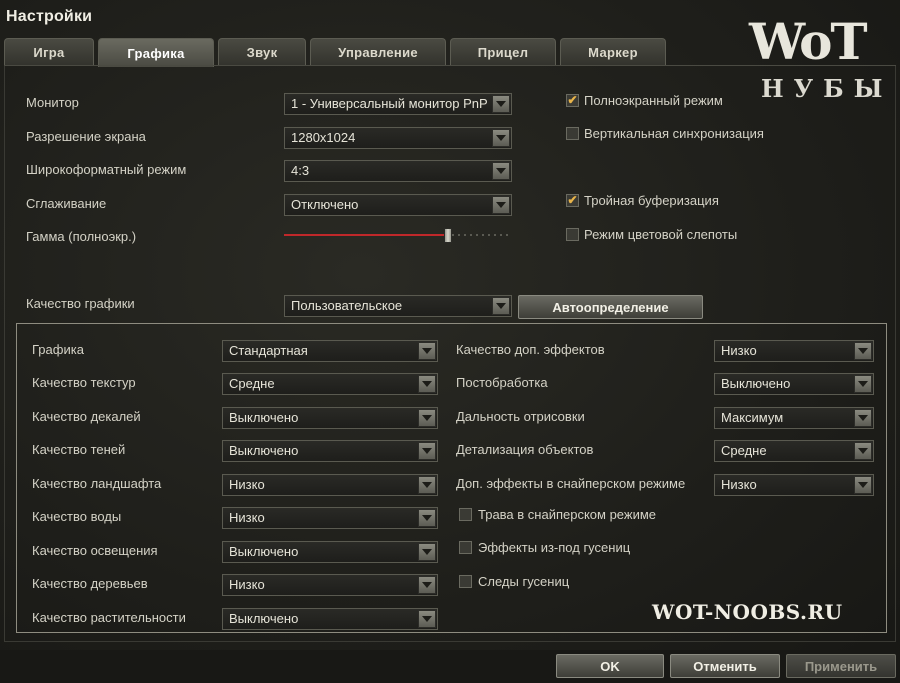 This screenshot has height=683, width=900. Describe the element at coordinates (378, 52) in the screenshot. I see `tab-controls: Управление` at that location.